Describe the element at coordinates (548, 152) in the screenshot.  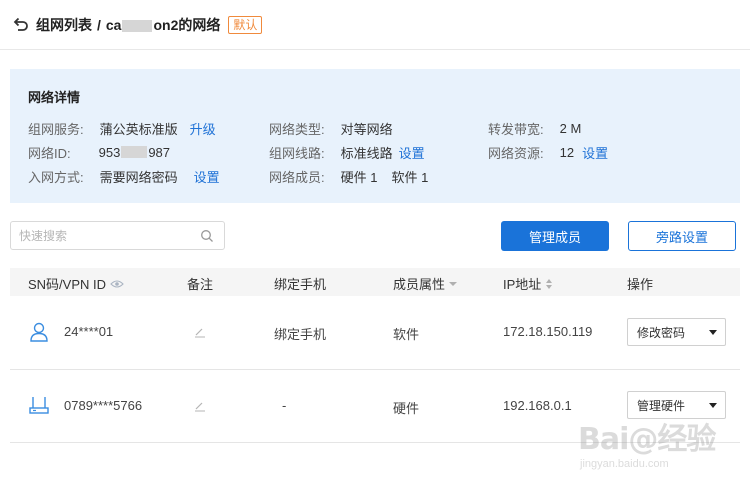
I see `resource-info: 网络资源: 12 设置` at that location.